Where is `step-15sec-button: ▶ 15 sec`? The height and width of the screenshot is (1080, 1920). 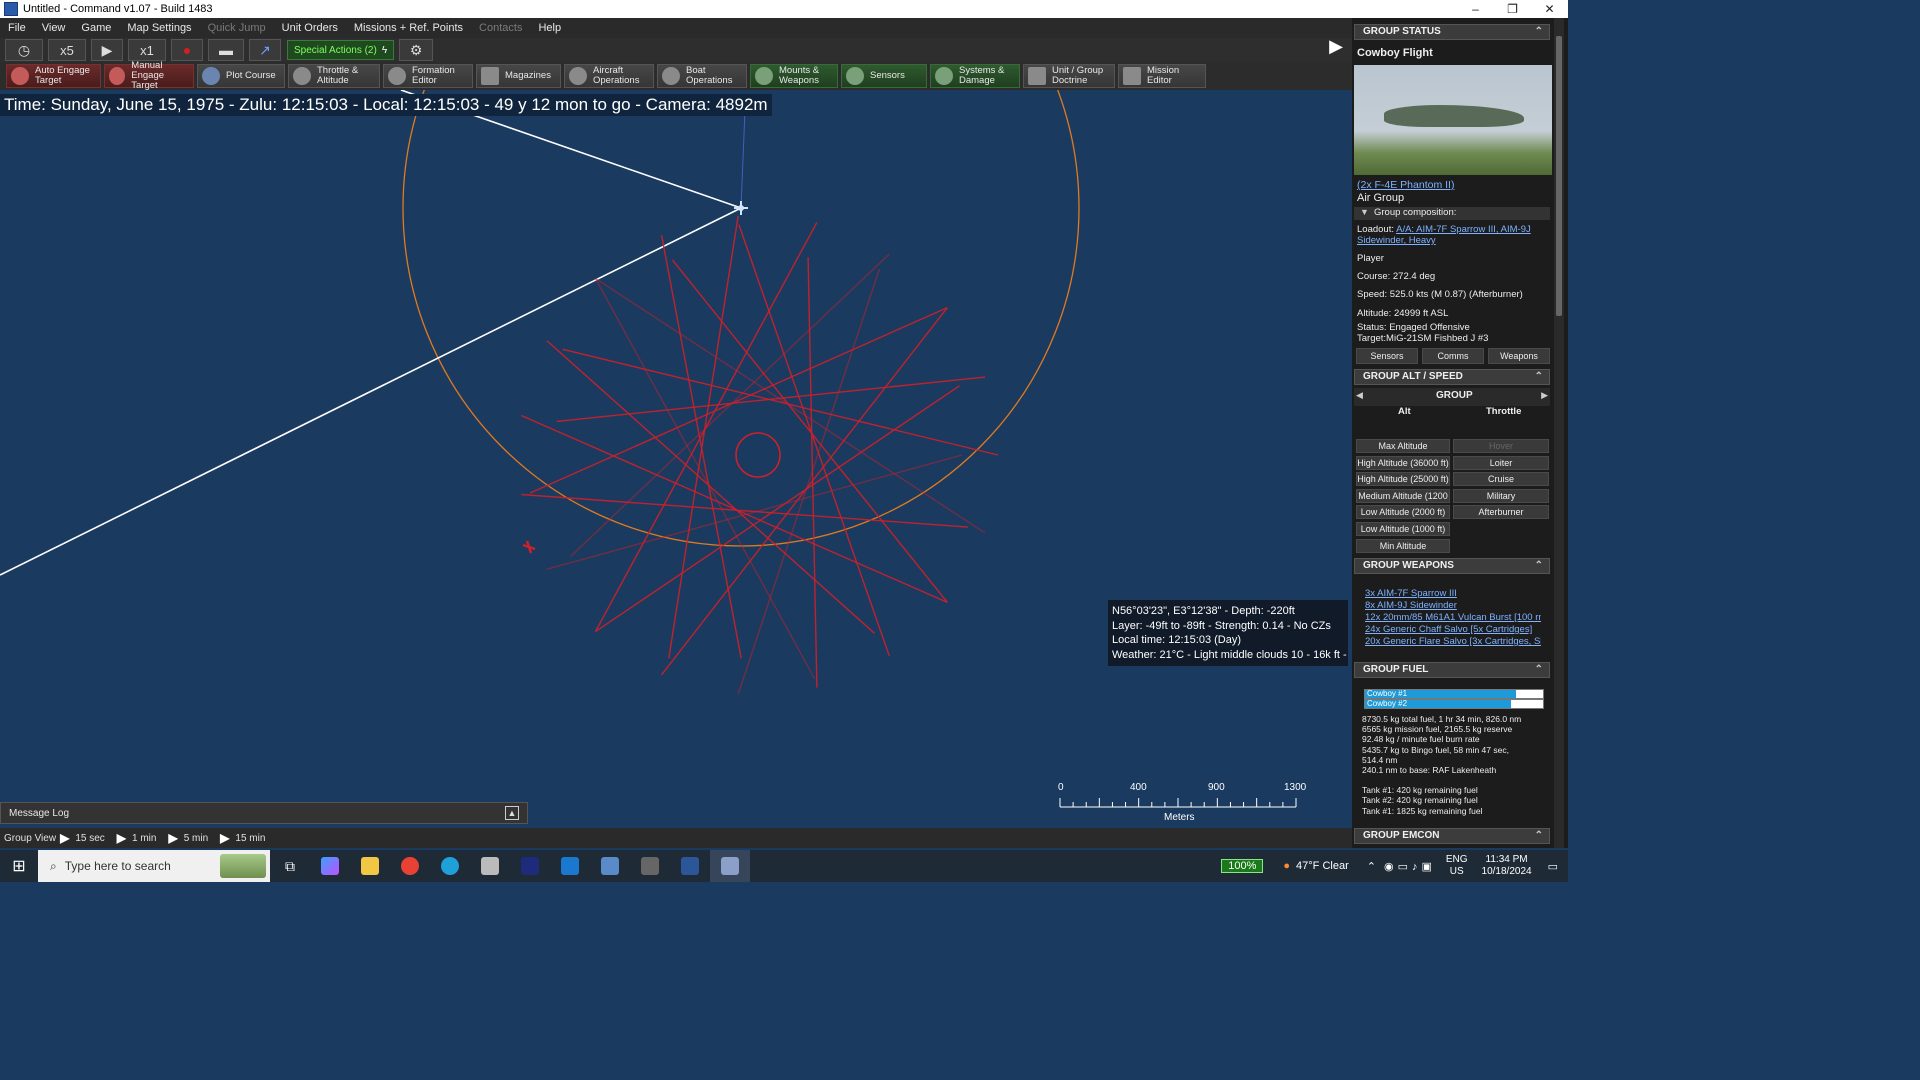
step-15sec-button: ▶ 15 sec is located at coordinates (82, 838).